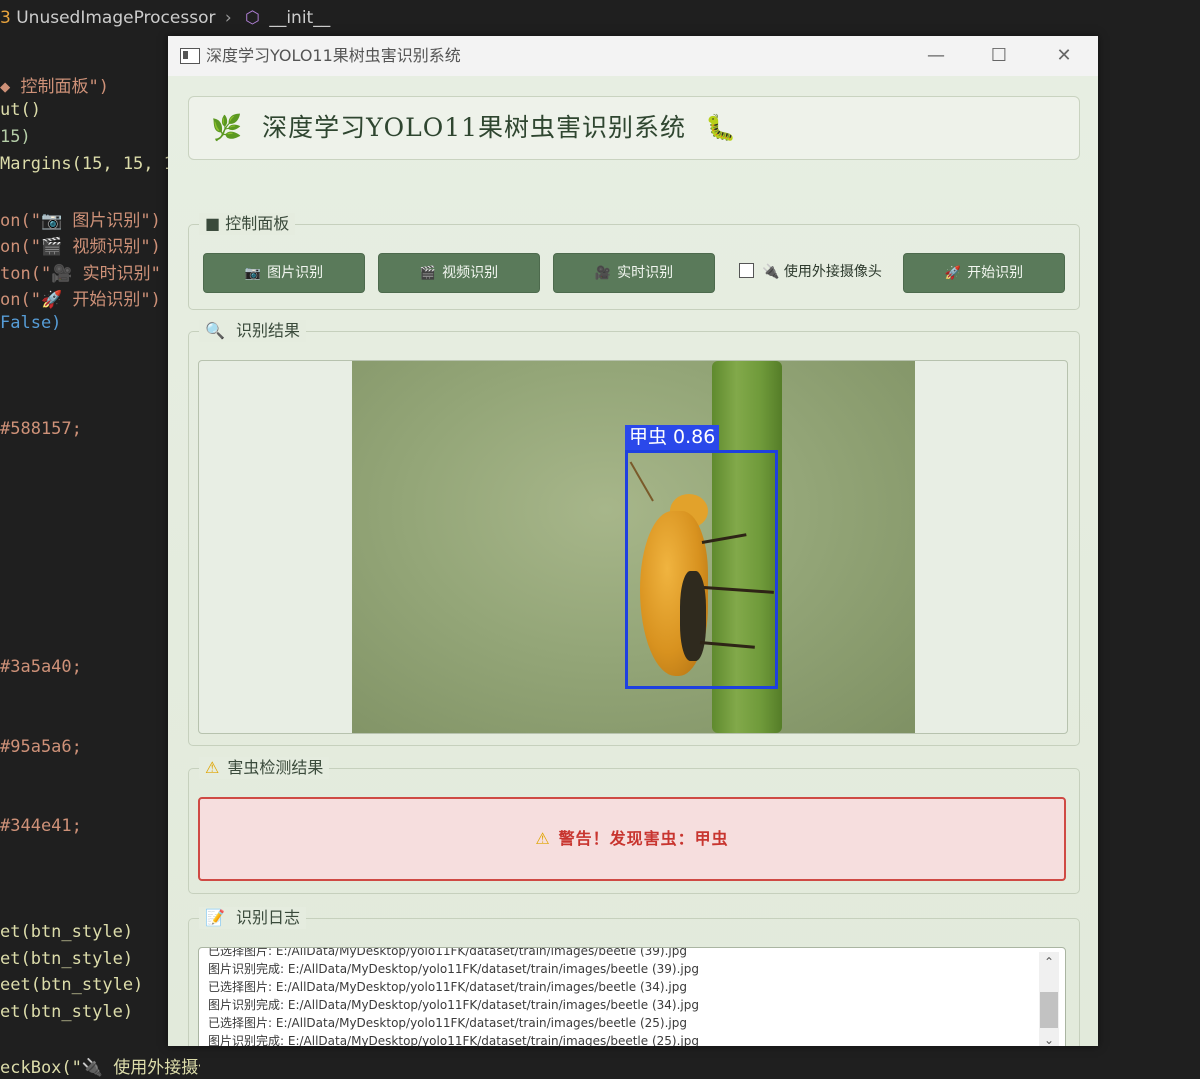 The image size is (1200, 1079). What do you see at coordinates (295, 273) in the screenshot?
I see `button-label: 图片识别` at bounding box center [295, 273].